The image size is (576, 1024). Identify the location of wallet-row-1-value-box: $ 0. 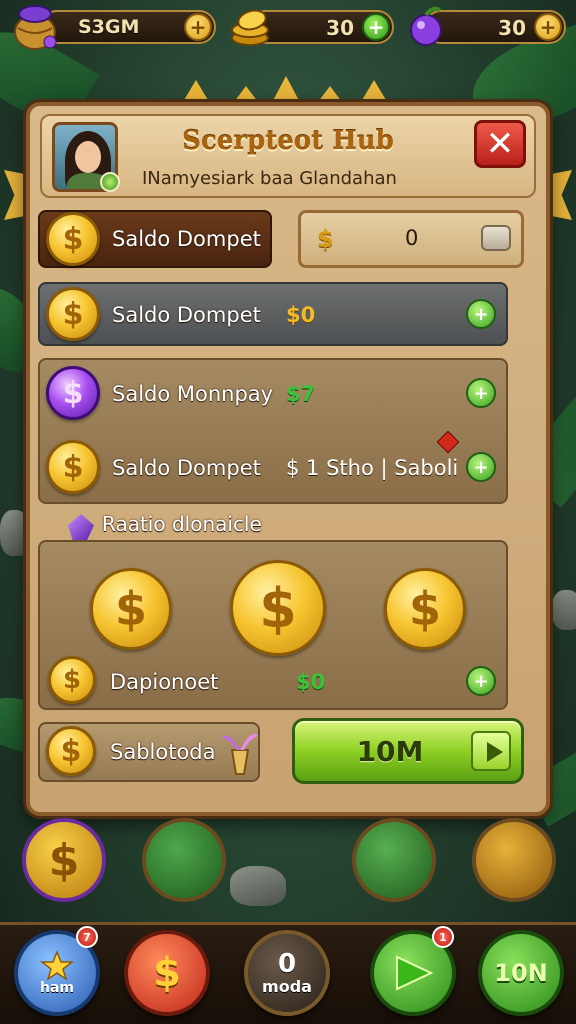
(411, 239).